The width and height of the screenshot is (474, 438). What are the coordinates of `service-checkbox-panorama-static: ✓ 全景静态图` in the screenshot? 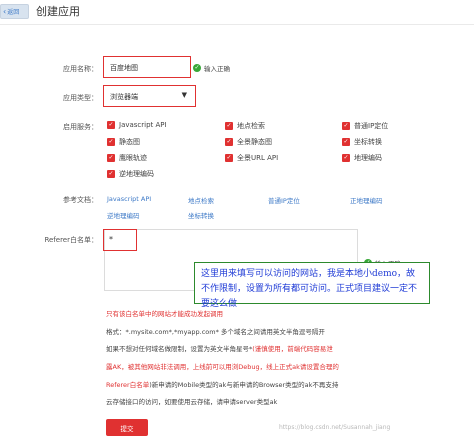 It's located at (248, 142).